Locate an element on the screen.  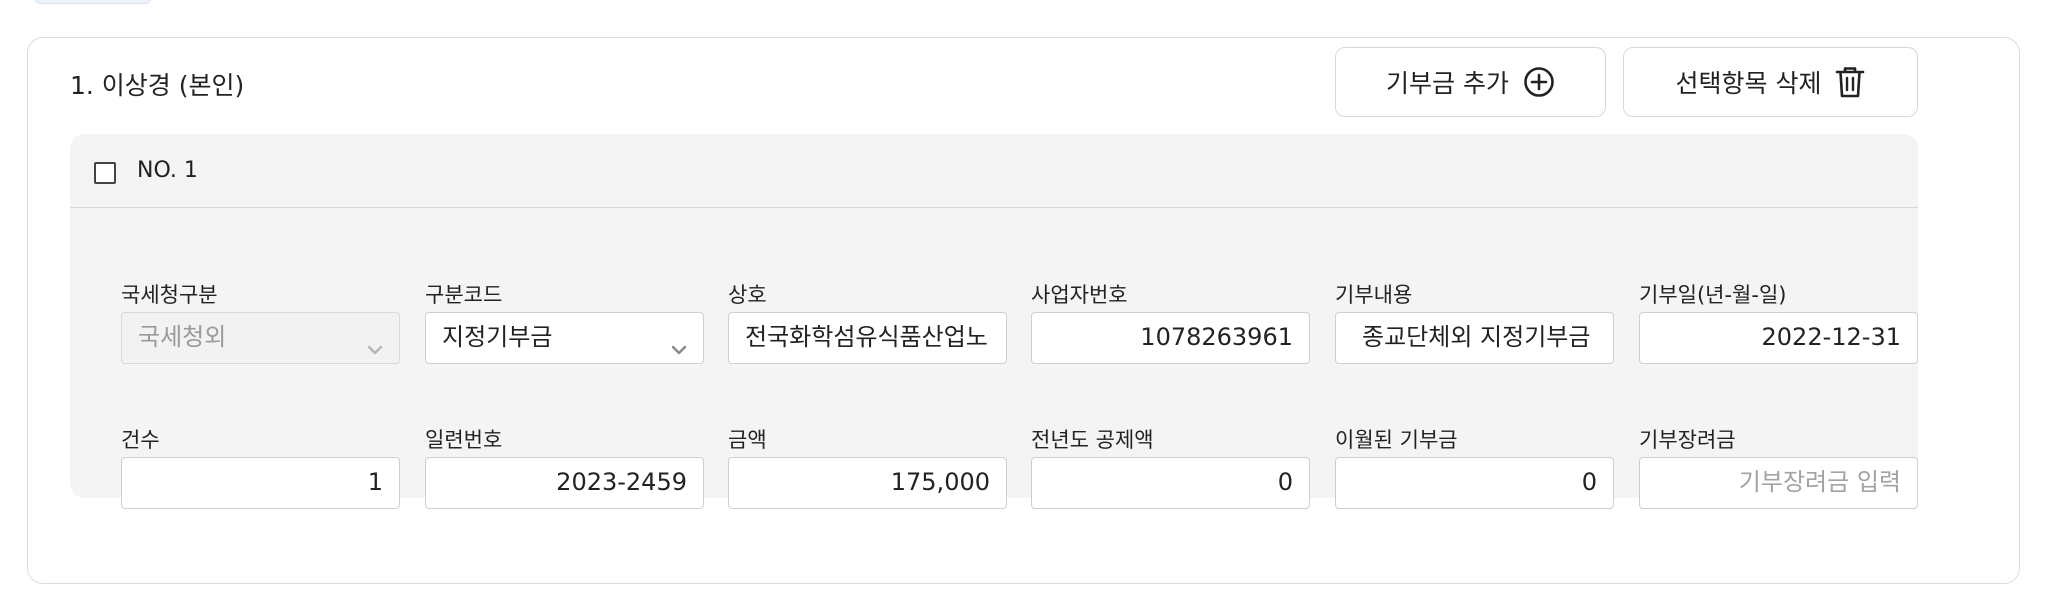
count-field: 건수 1 is located at coordinates (260, 467).